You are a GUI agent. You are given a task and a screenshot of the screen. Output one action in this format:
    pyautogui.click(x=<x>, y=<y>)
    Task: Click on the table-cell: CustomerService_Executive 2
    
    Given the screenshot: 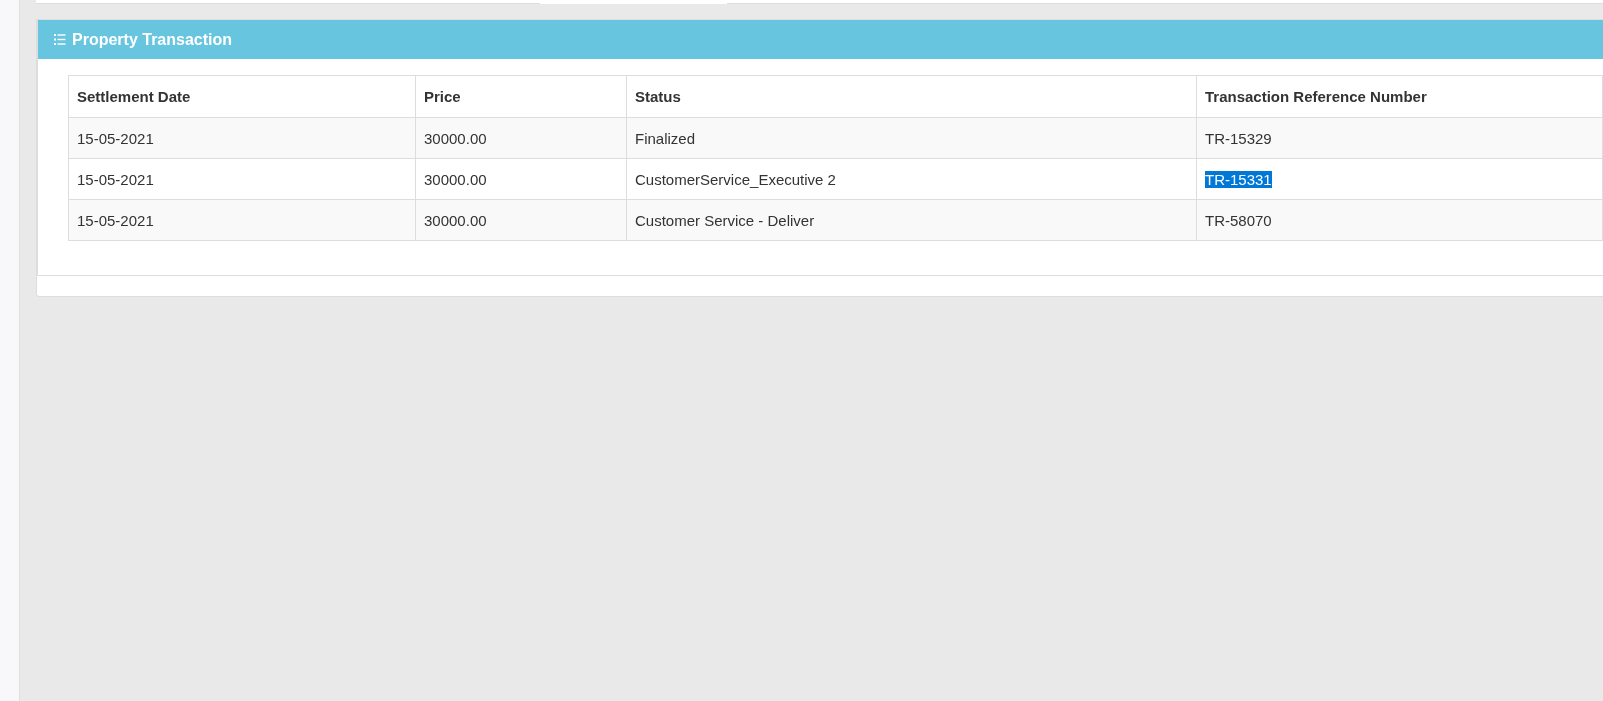 What is the action you would take?
    pyautogui.click(x=911, y=179)
    